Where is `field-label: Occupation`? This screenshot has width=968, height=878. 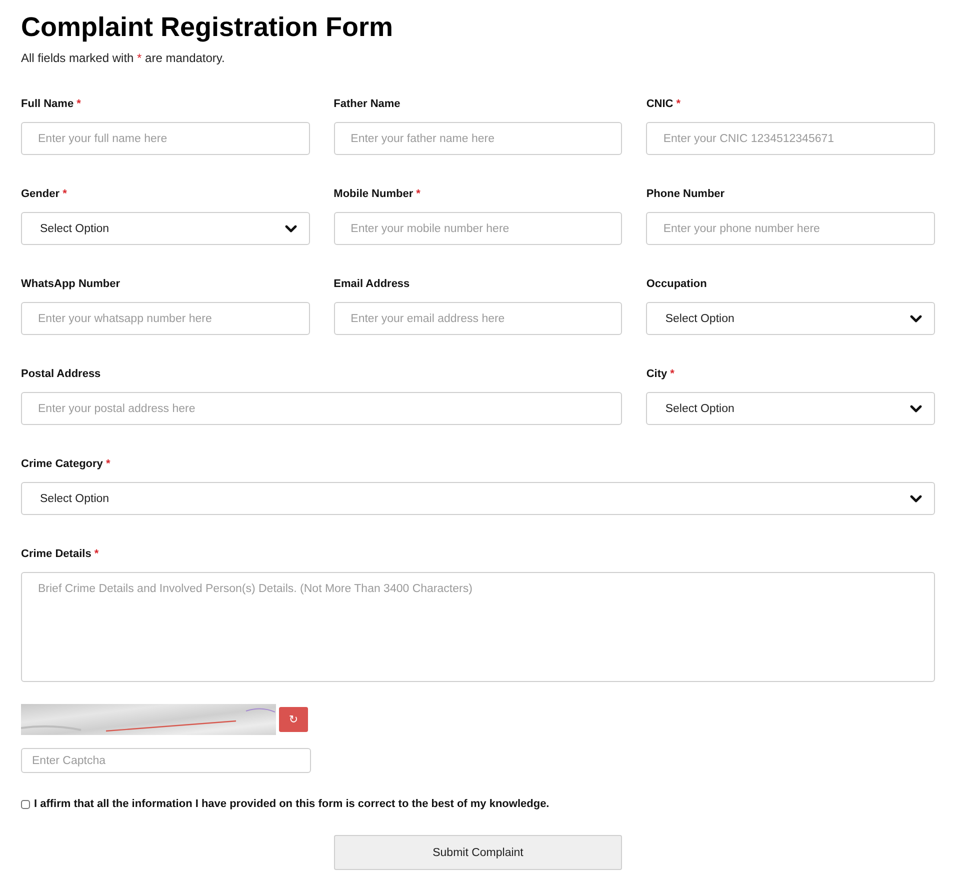
field-label: Occupation is located at coordinates (677, 284).